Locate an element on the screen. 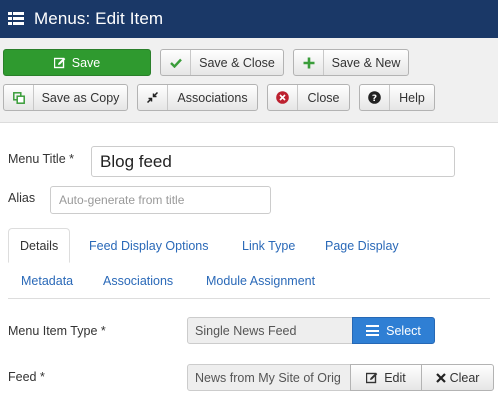 The height and width of the screenshot is (394, 498). feed-label: Feed * is located at coordinates (26, 377).